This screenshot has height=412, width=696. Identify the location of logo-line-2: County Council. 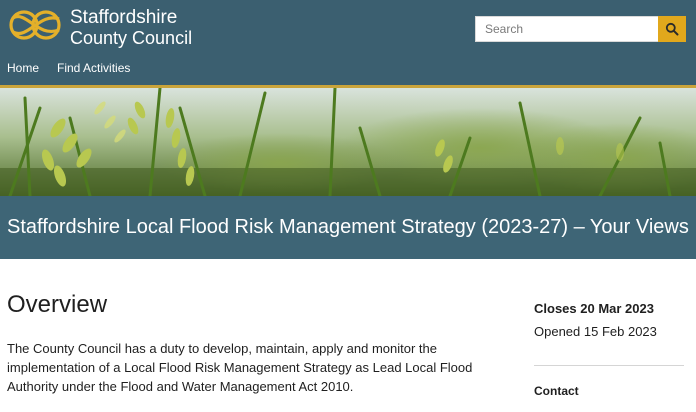
(131, 38).